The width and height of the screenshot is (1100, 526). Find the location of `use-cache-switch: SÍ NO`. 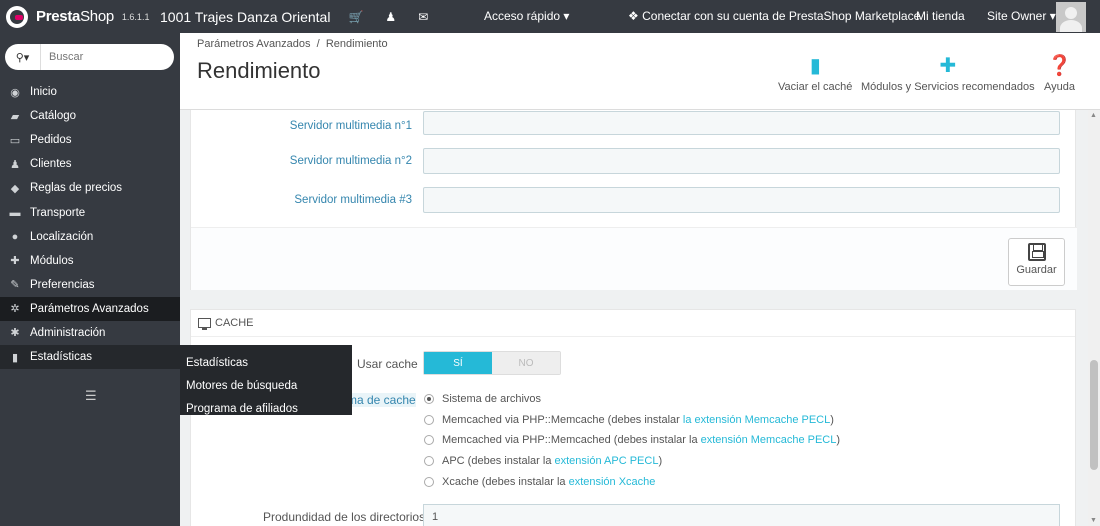

use-cache-switch: SÍ NO is located at coordinates (492, 363).